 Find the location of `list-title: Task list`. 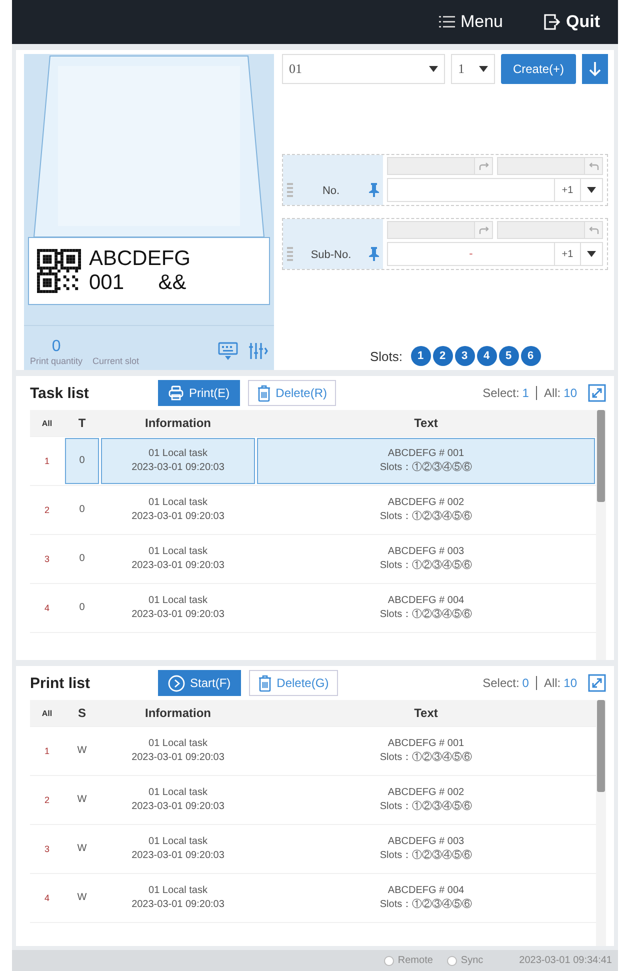

list-title: Task list is located at coordinates (60, 393).